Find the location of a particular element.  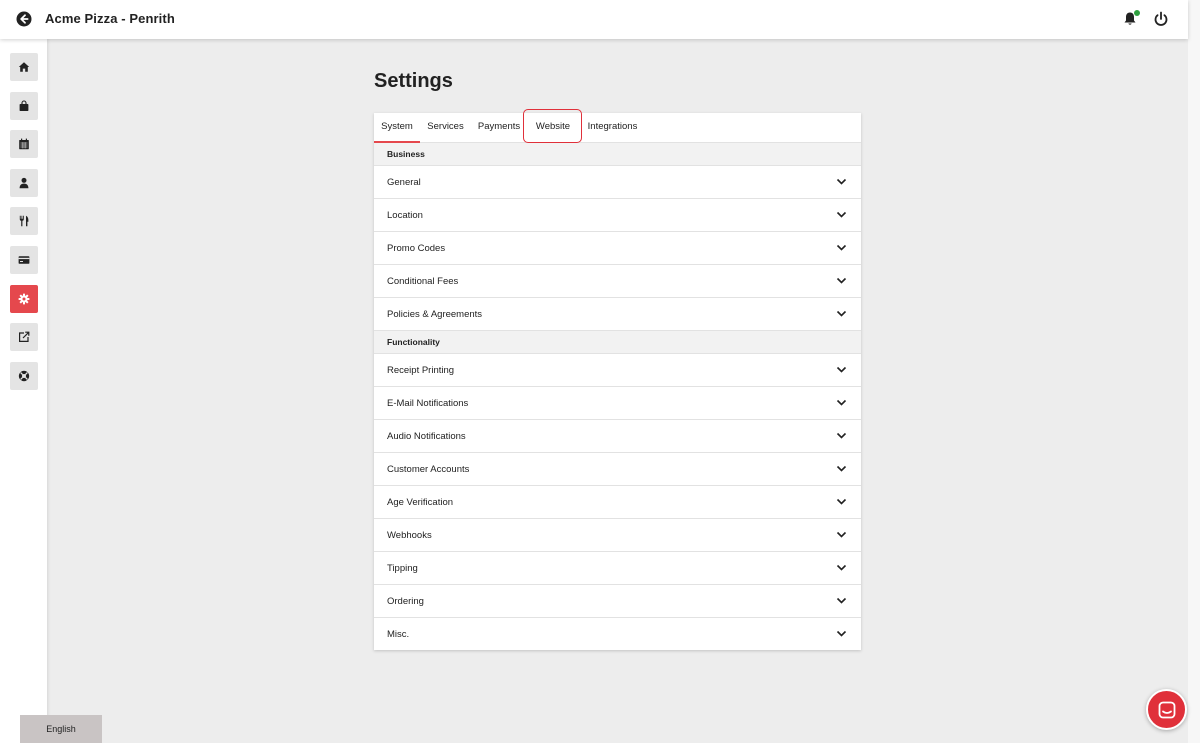

gear-icon is located at coordinates (24, 299).